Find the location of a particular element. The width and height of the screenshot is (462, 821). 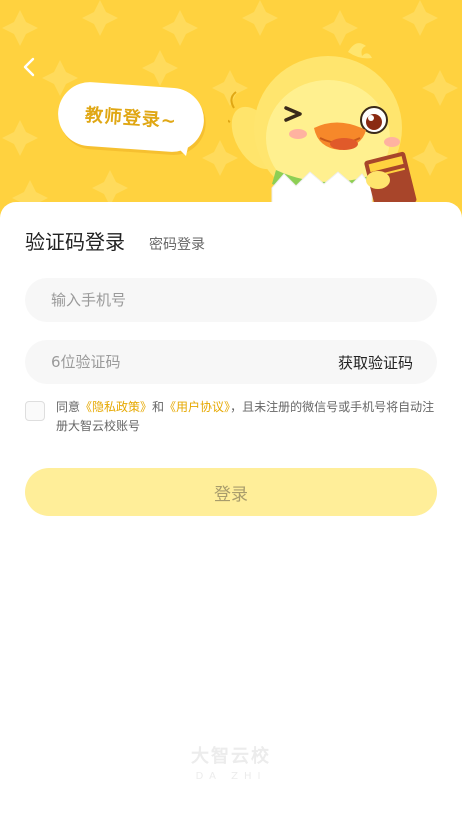

bubble-text: 教师登录~ is located at coordinates (131, 118).